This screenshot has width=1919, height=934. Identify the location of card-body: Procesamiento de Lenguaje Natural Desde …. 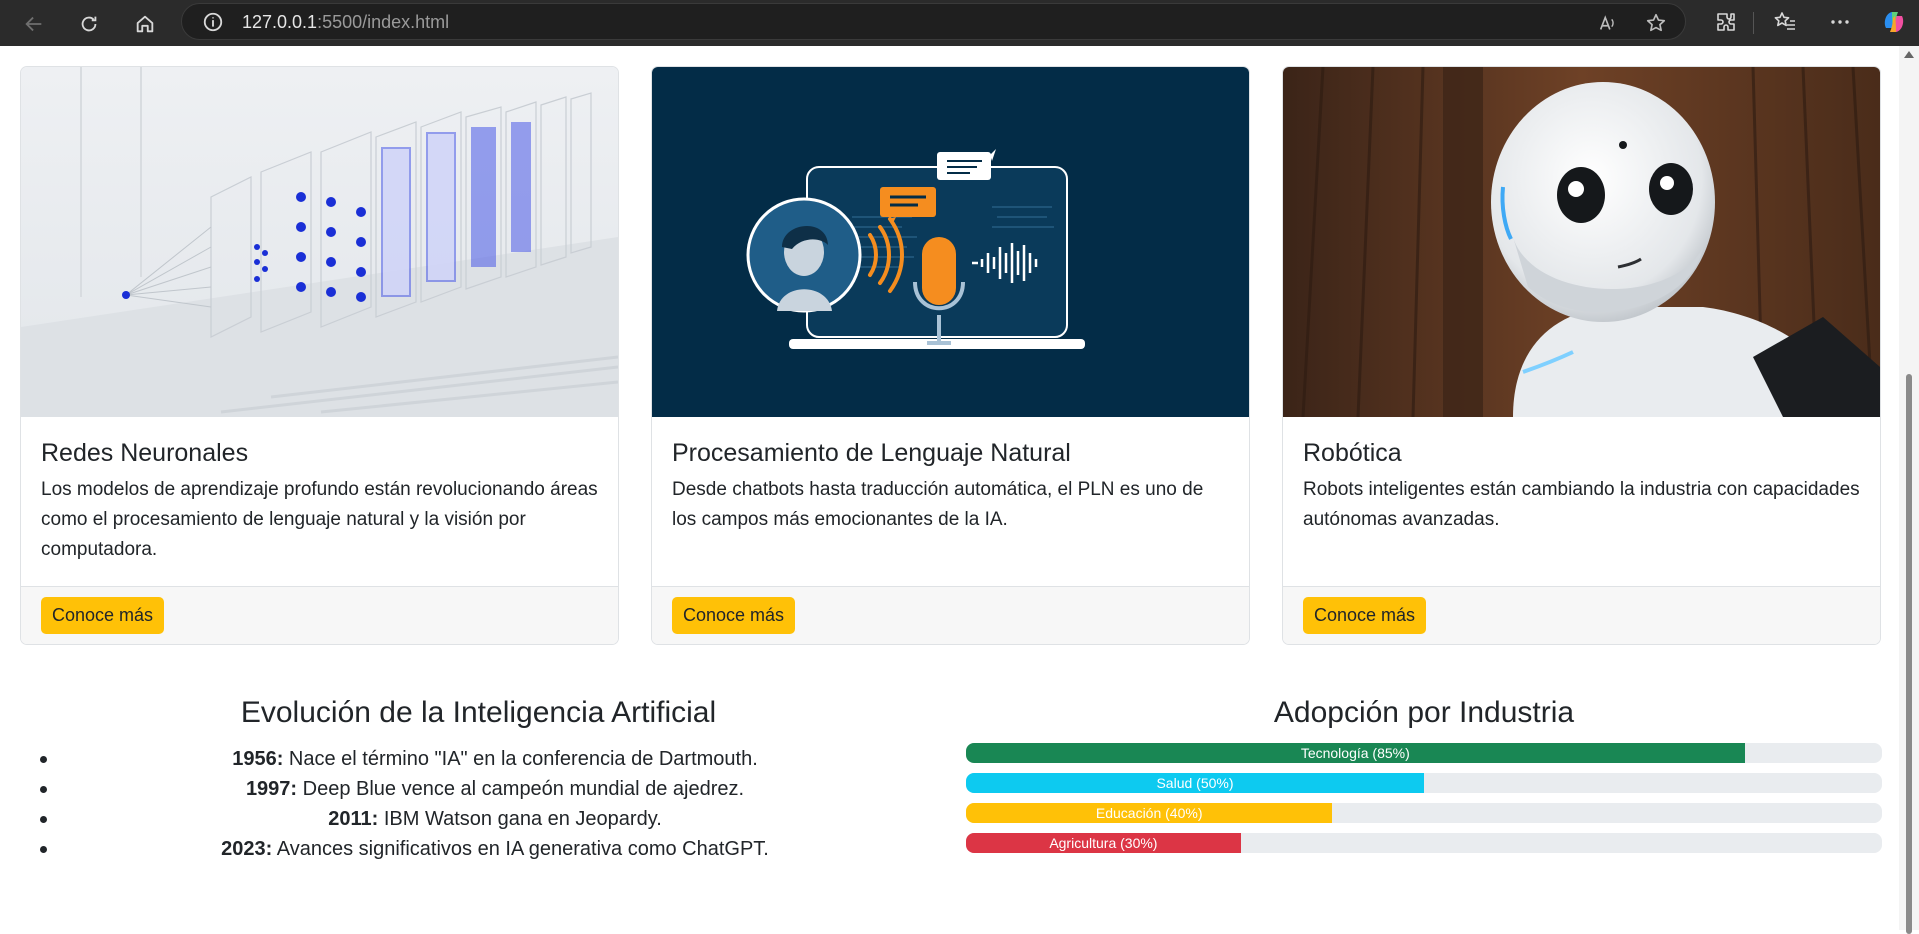
(950, 476).